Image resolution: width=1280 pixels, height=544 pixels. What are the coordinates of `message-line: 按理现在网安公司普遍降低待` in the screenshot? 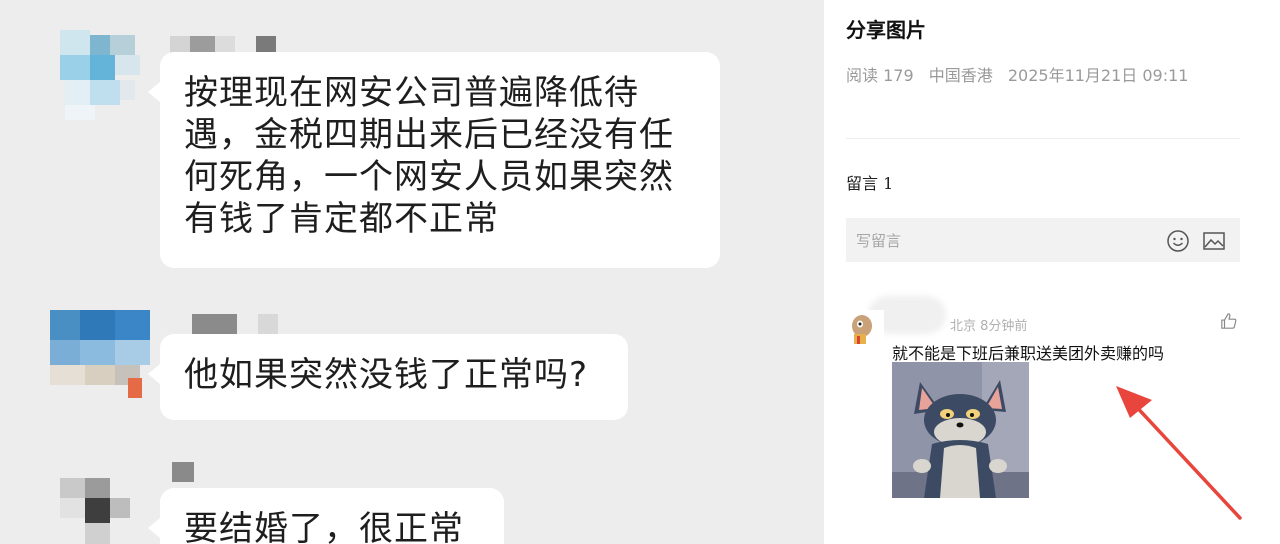 It's located at (411, 93).